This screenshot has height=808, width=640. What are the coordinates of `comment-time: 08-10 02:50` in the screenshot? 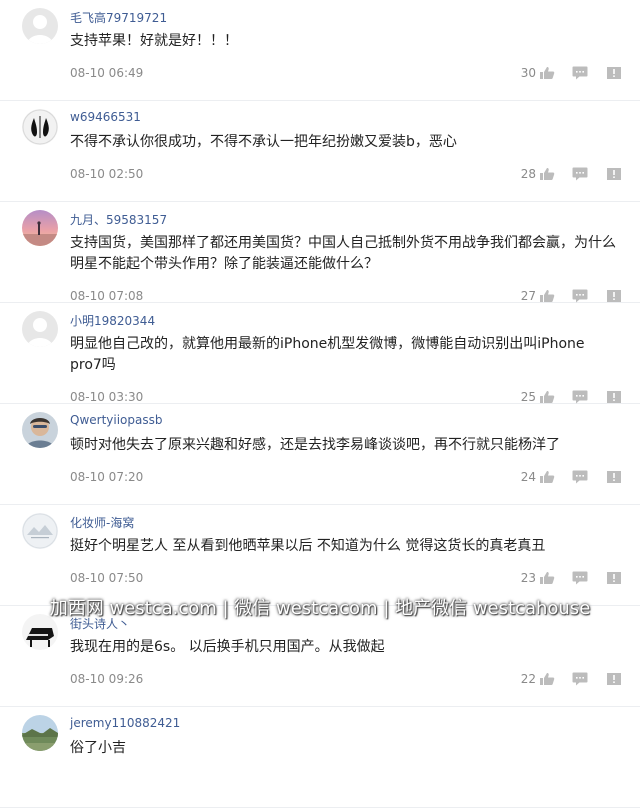 It's located at (107, 174).